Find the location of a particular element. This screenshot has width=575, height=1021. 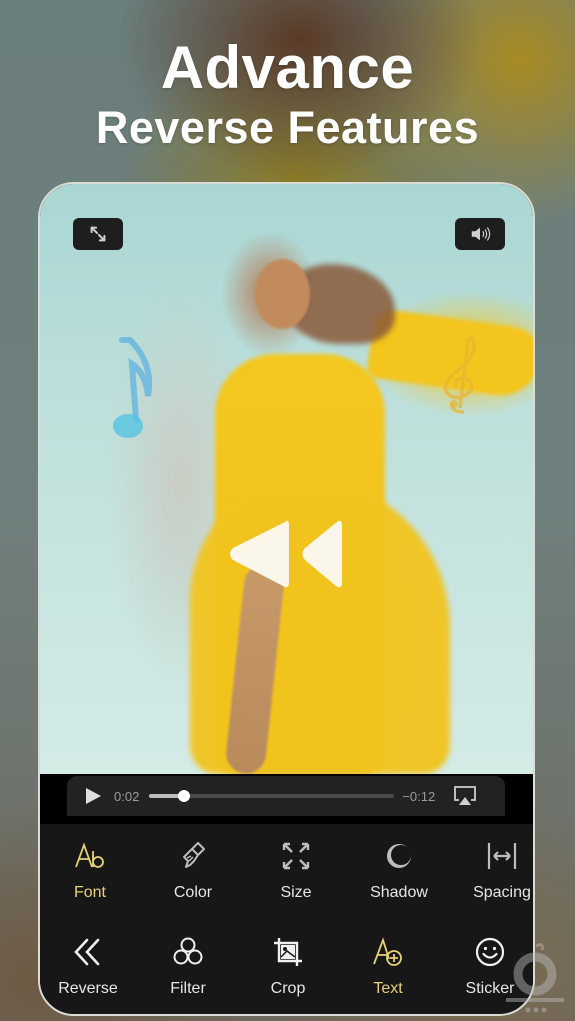

double-chevron-left-icon is located at coordinates (87, 952).